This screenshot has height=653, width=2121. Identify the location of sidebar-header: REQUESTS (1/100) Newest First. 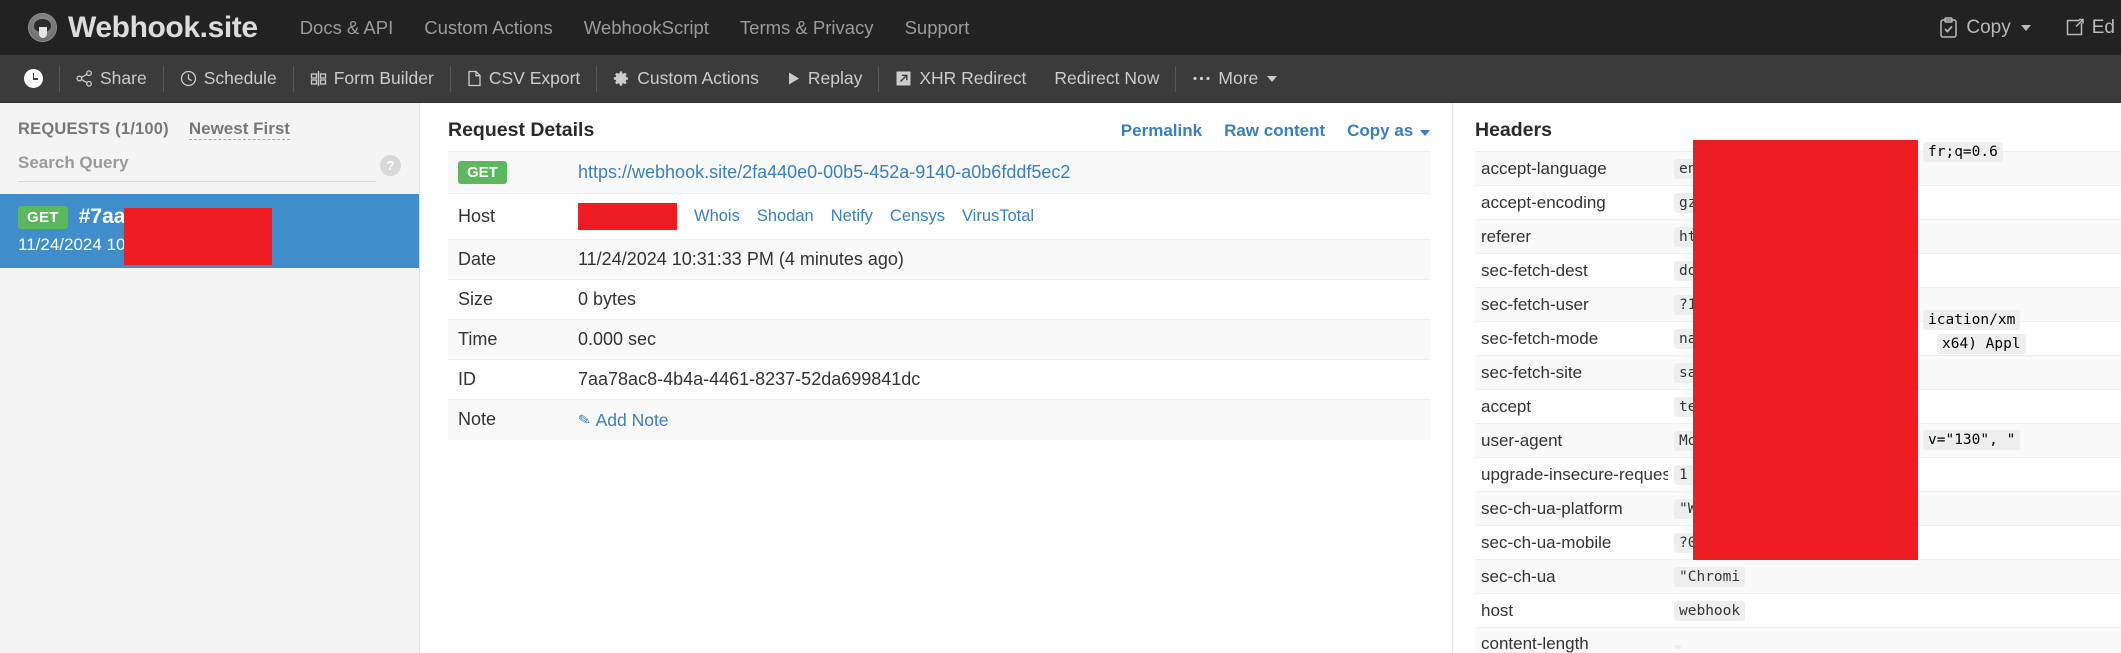
(209, 121).